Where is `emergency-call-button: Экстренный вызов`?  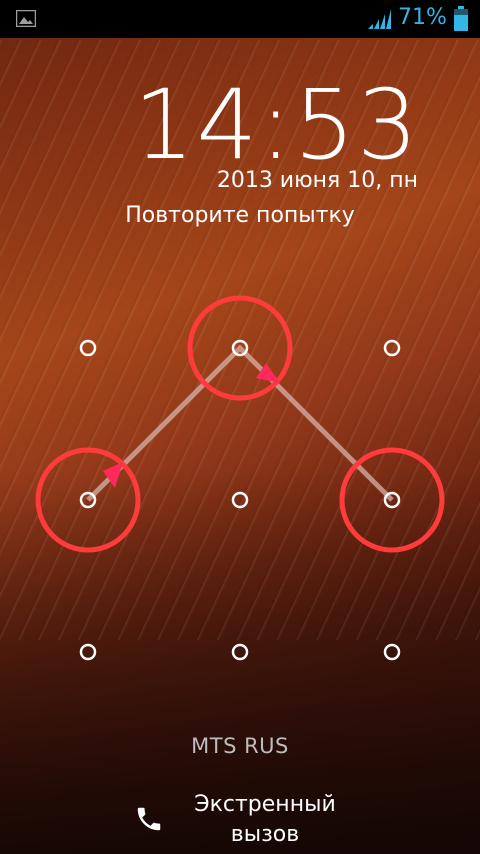 emergency-call-button: Экстренный вызов is located at coordinates (250, 818).